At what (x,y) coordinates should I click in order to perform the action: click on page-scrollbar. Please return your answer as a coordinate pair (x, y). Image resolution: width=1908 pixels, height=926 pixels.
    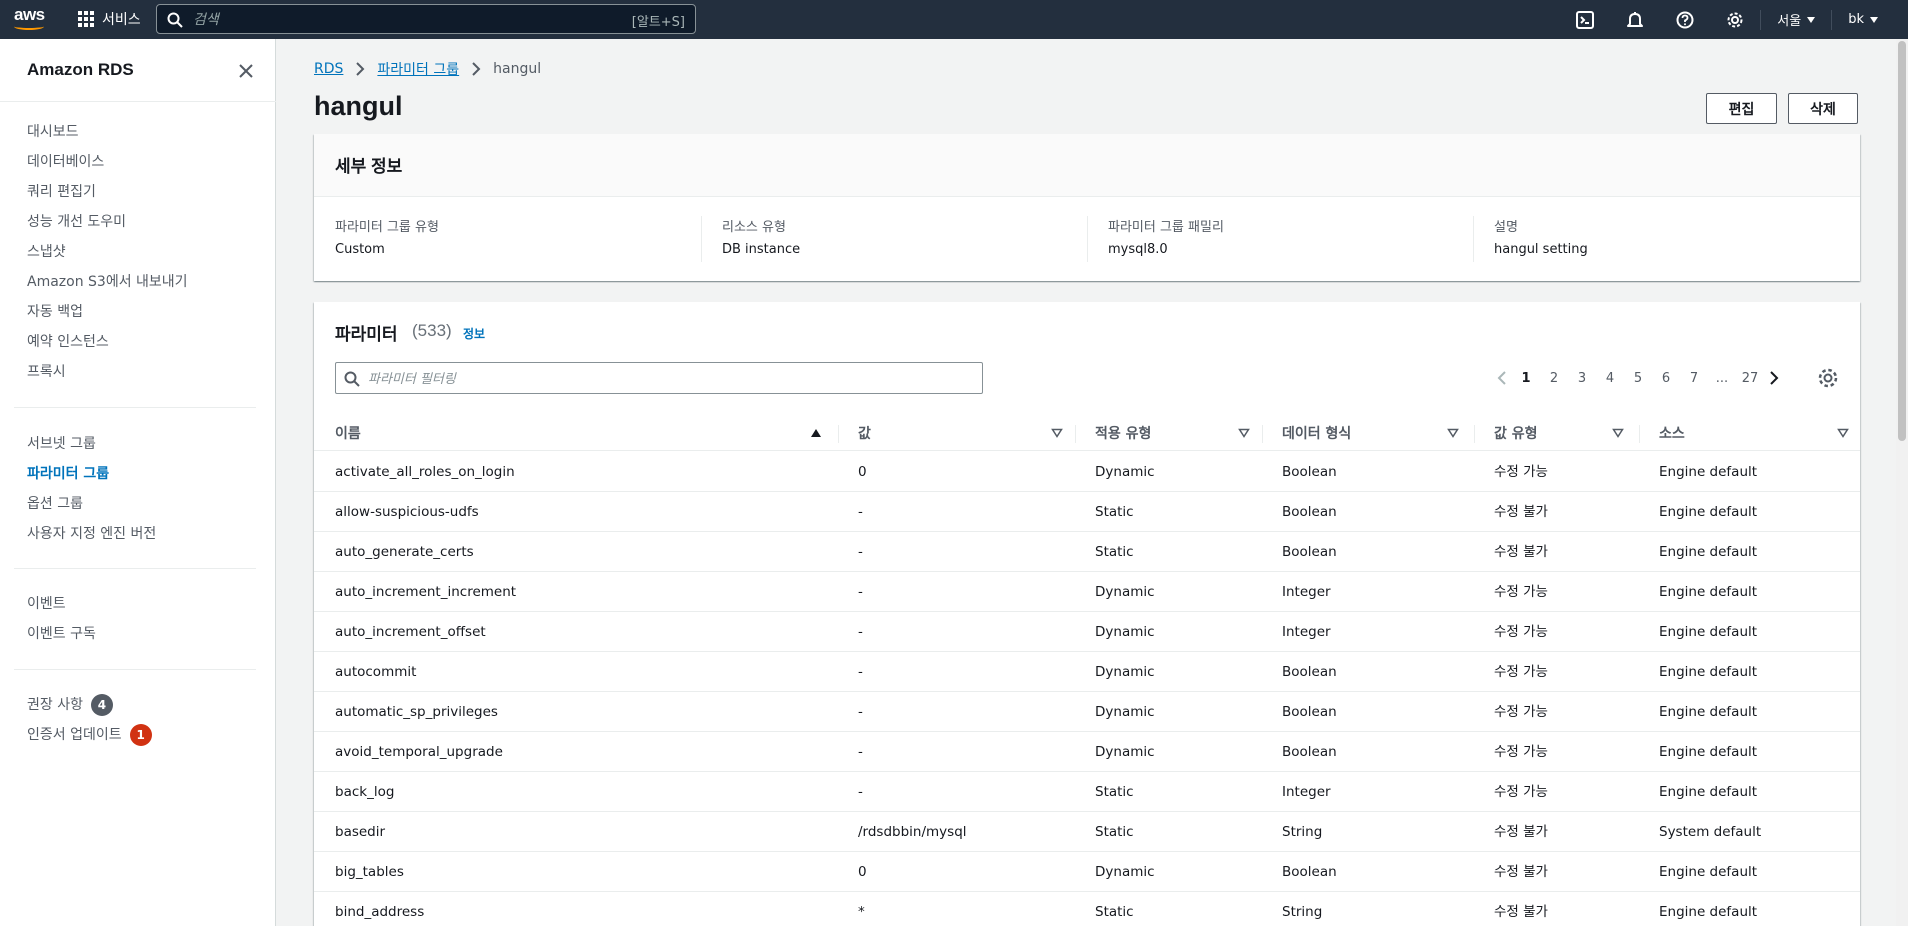
    Looking at the image, I should click on (1902, 482).